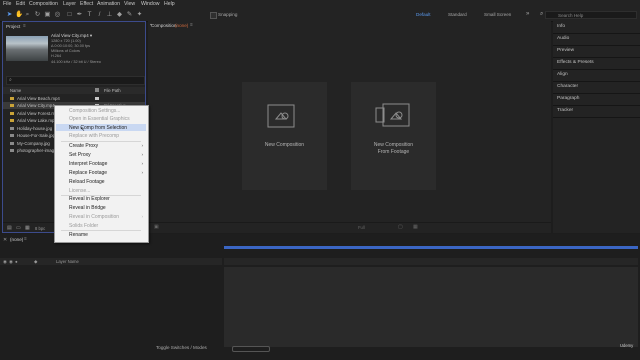 This screenshot has width=640, height=360. Describe the element at coordinates (129, 4) in the screenshot. I see `menu-view: View` at that location.